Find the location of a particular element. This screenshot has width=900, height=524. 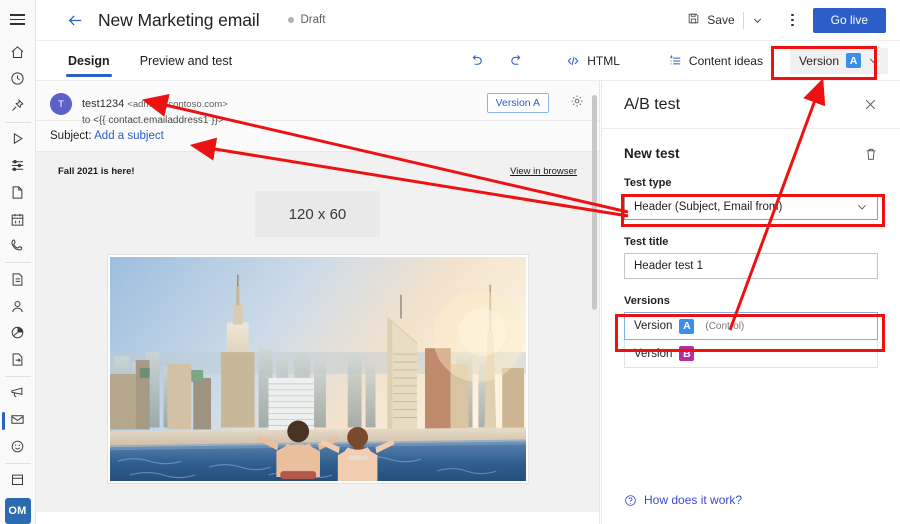

how-does-it-work-link: How does it work? is located at coordinates (683, 500).